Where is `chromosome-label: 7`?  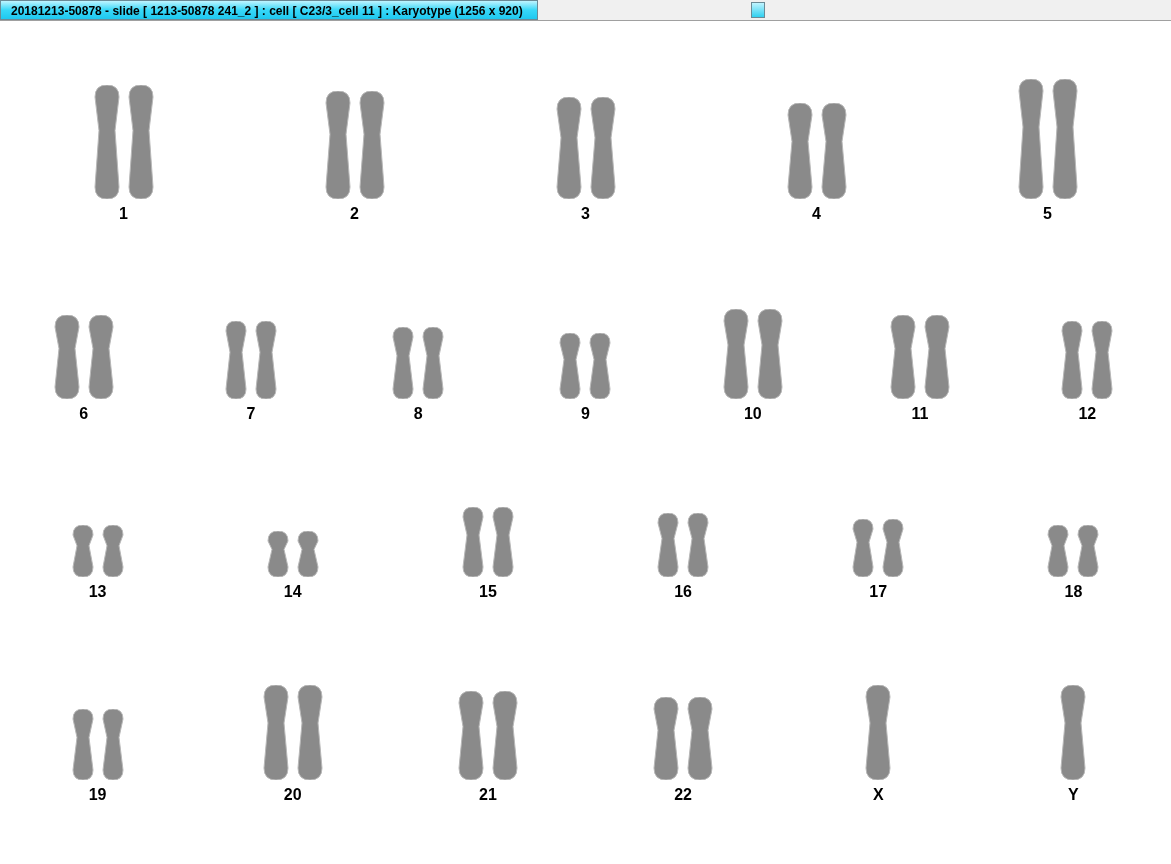 chromosome-label: 7 is located at coordinates (251, 414).